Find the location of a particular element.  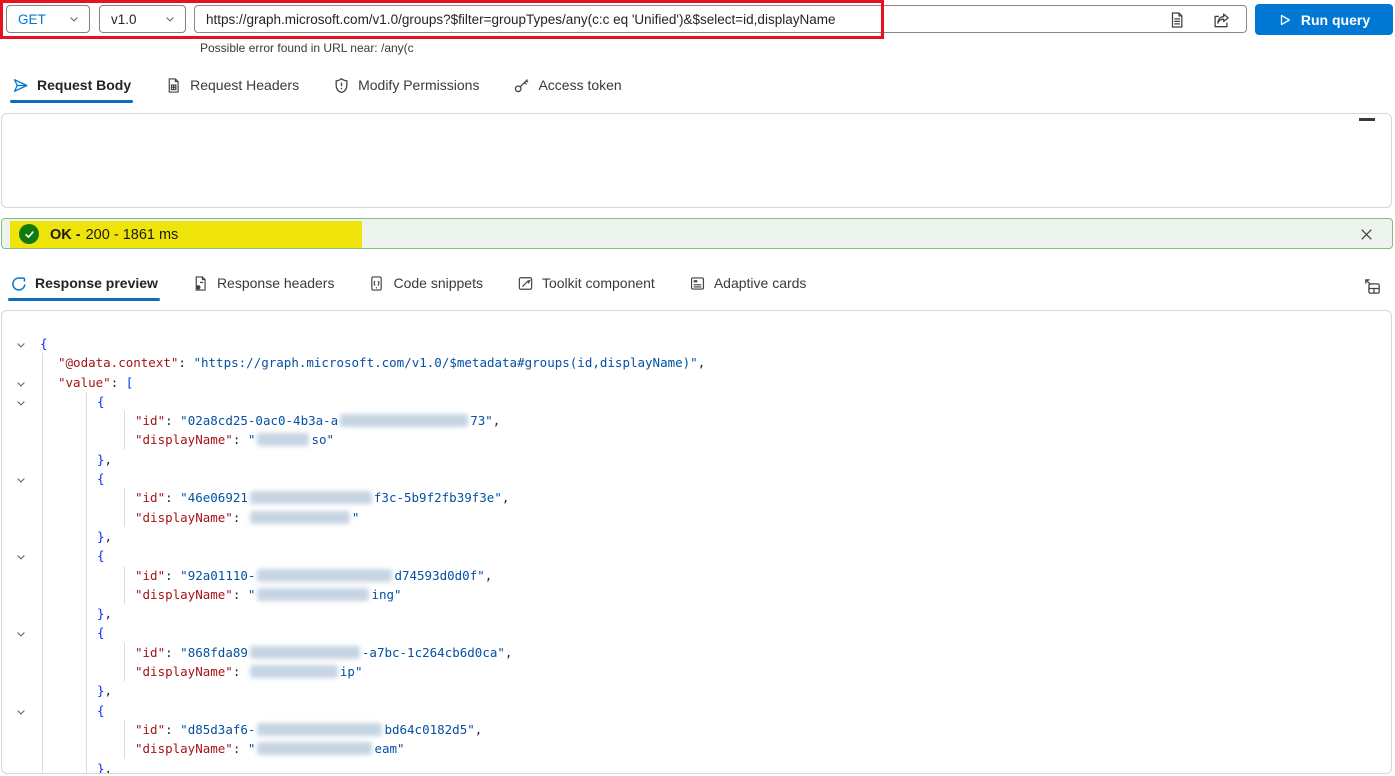

run-query-button: Run query is located at coordinates (1324, 19).